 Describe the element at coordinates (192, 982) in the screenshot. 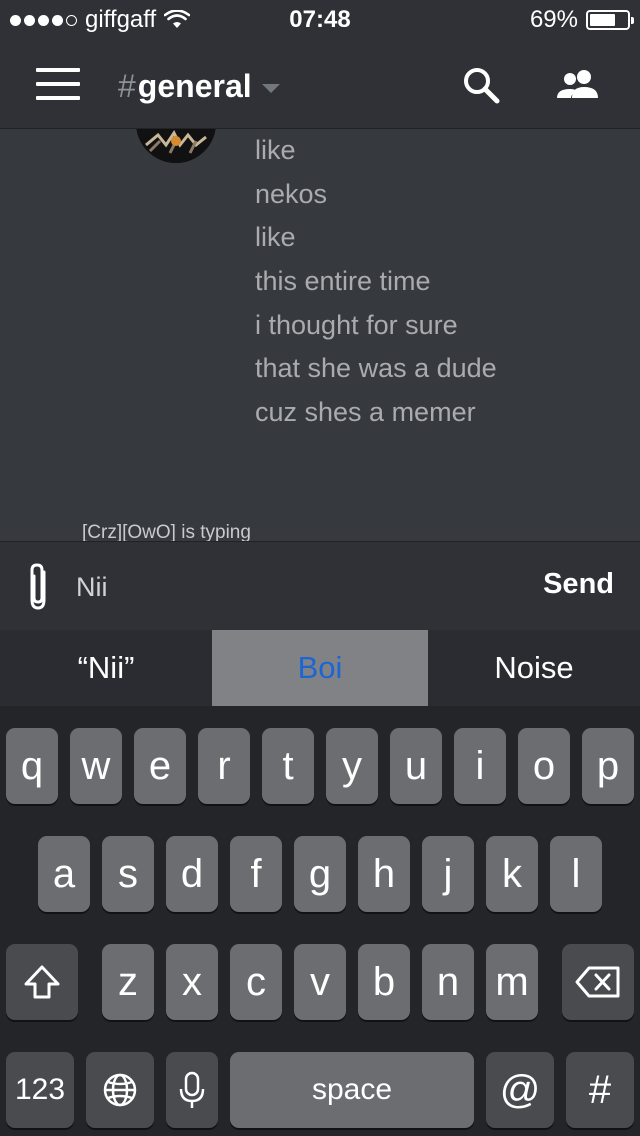

I see `key-x: x` at that location.